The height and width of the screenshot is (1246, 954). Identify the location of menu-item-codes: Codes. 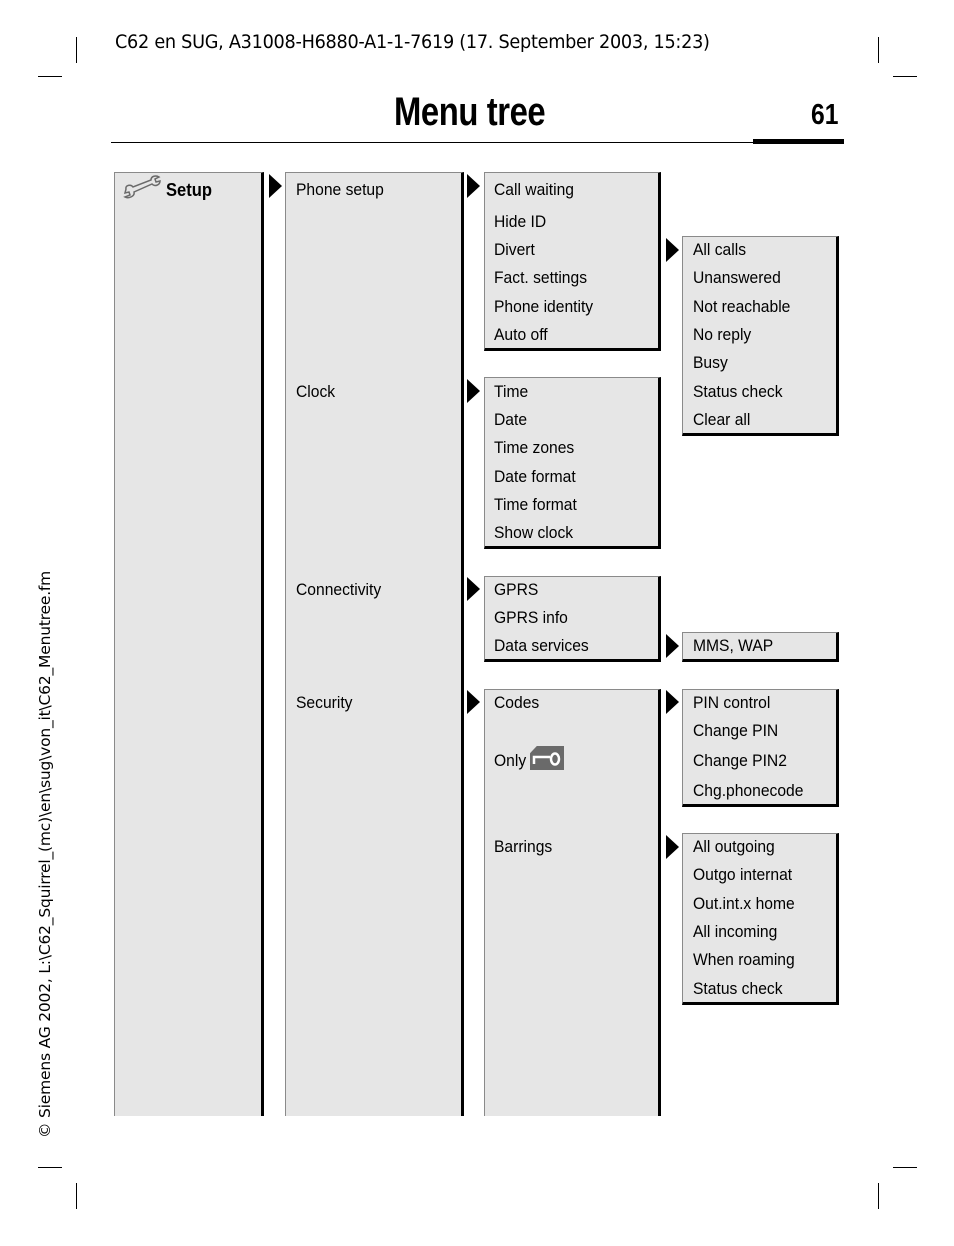
(516, 703).